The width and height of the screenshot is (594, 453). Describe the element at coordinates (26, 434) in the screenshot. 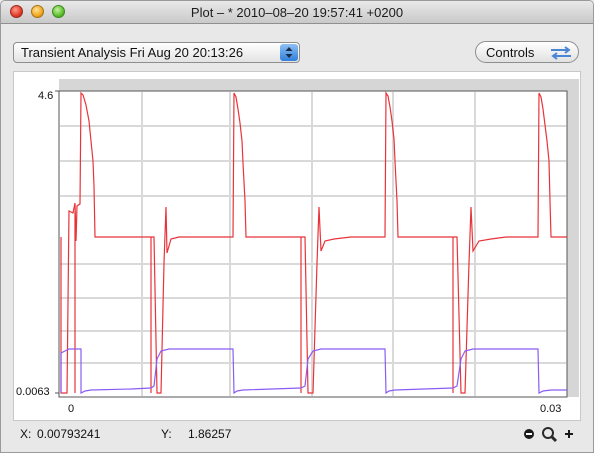

I see `x-coord-label: X:` at that location.